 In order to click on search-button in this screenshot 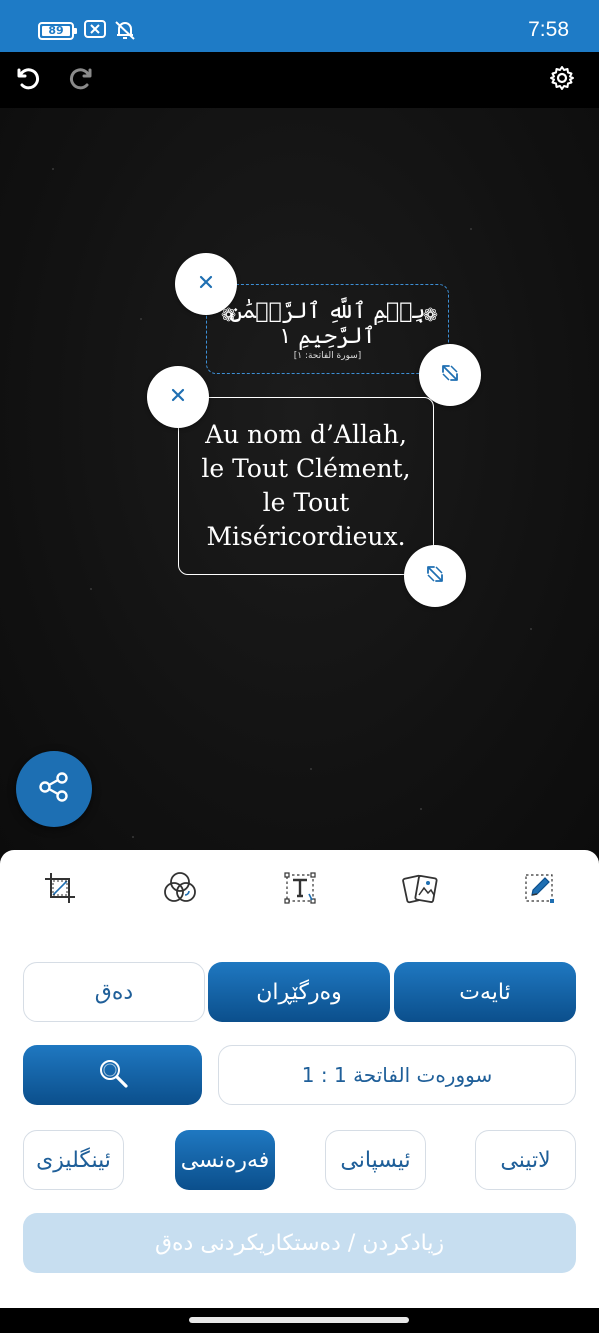, I will do `click(112, 1075)`.